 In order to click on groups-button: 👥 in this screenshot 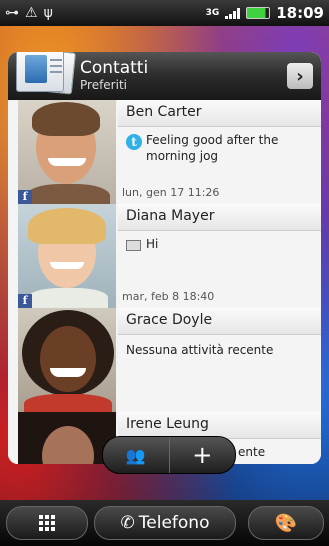, I will do `click(136, 455)`.